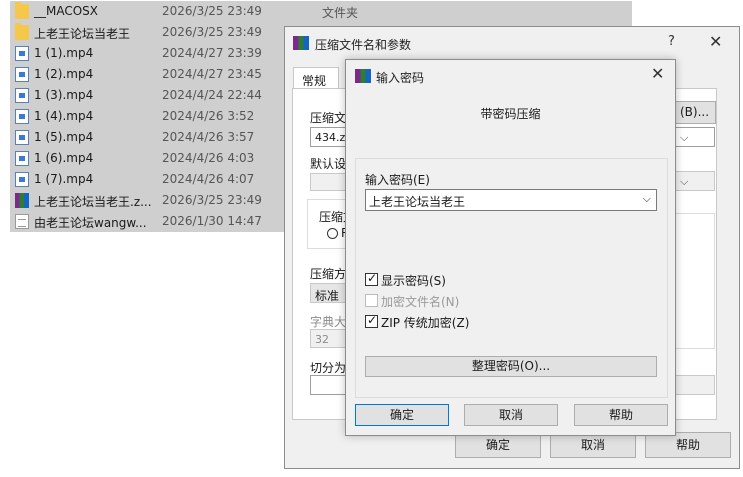 Image resolution: width=743 pixels, height=477 pixels. What do you see at coordinates (695, 137) in the screenshot?
I see `archive-name-dropdown: ⌵` at bounding box center [695, 137].